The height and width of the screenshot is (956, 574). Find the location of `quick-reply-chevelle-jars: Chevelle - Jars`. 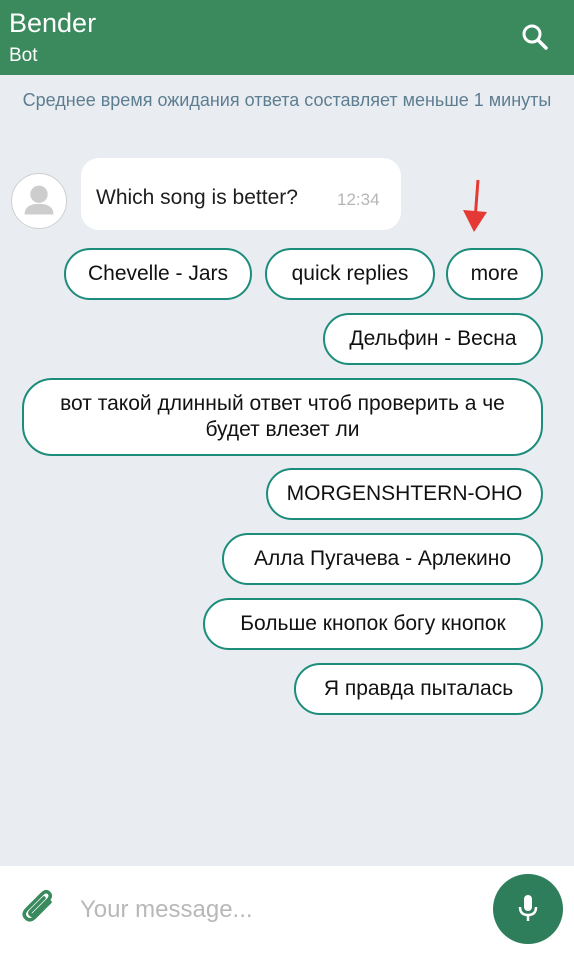

quick-reply-chevelle-jars: Chevelle - Jars is located at coordinates (158, 274).